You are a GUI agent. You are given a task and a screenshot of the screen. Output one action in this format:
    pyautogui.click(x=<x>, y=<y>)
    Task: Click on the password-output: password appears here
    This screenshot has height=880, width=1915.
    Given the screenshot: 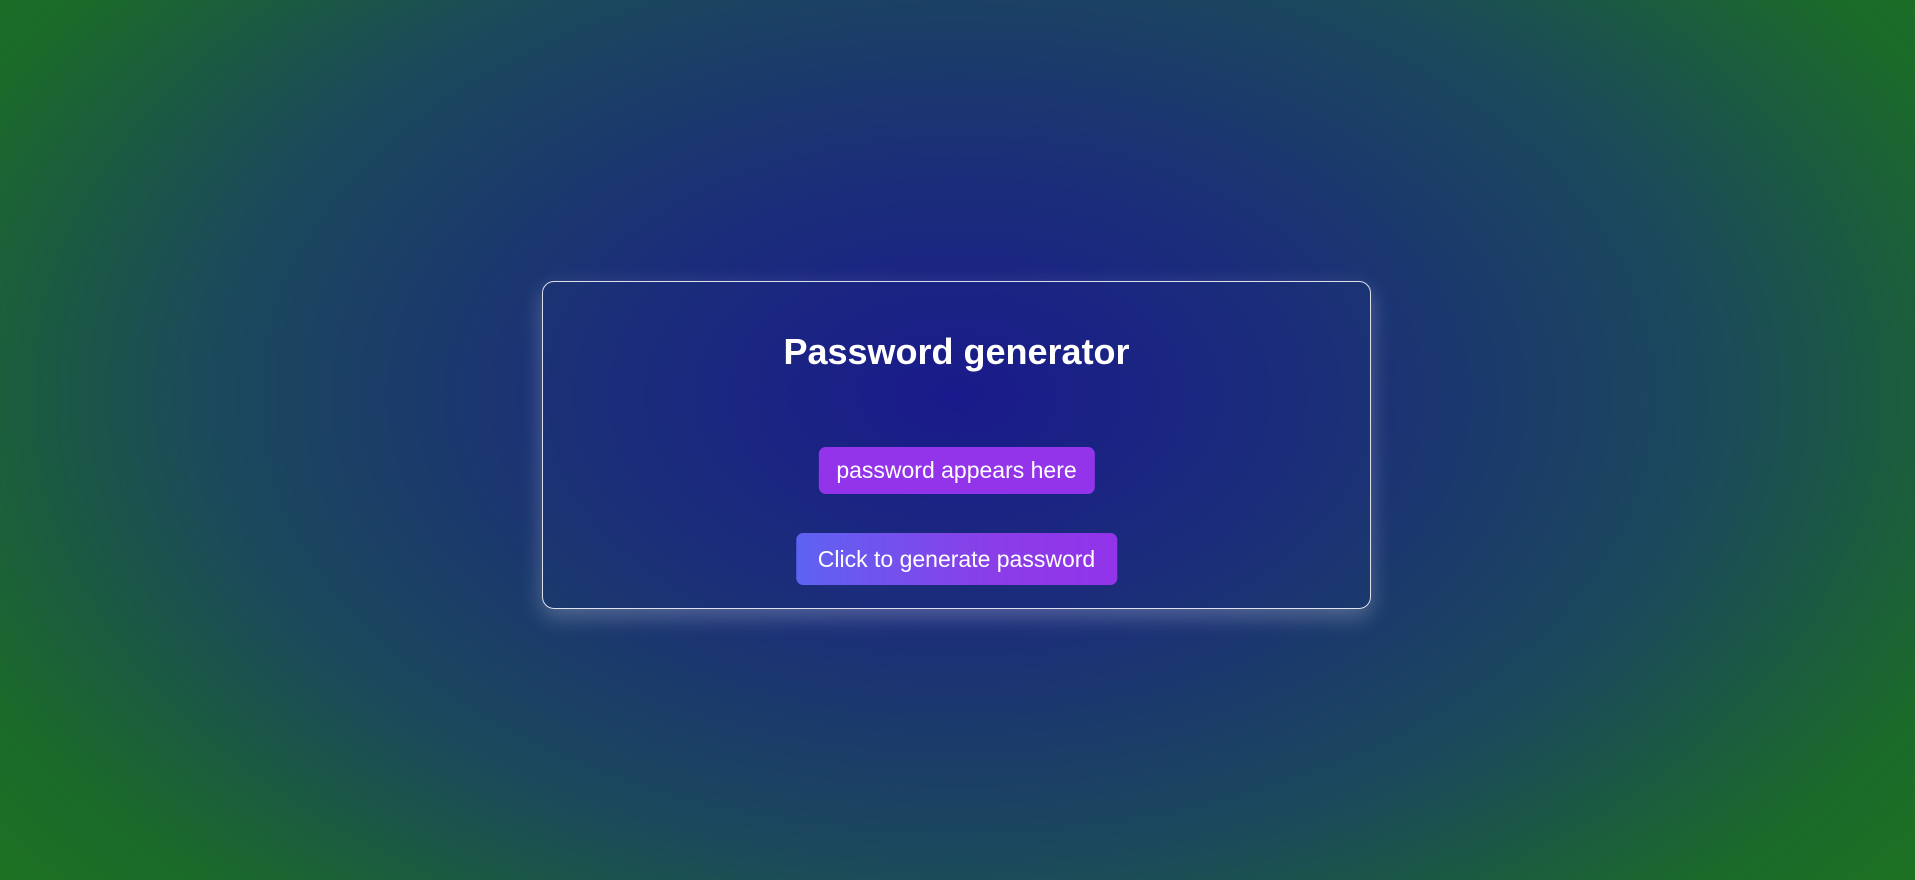 What is the action you would take?
    pyautogui.click(x=956, y=470)
    